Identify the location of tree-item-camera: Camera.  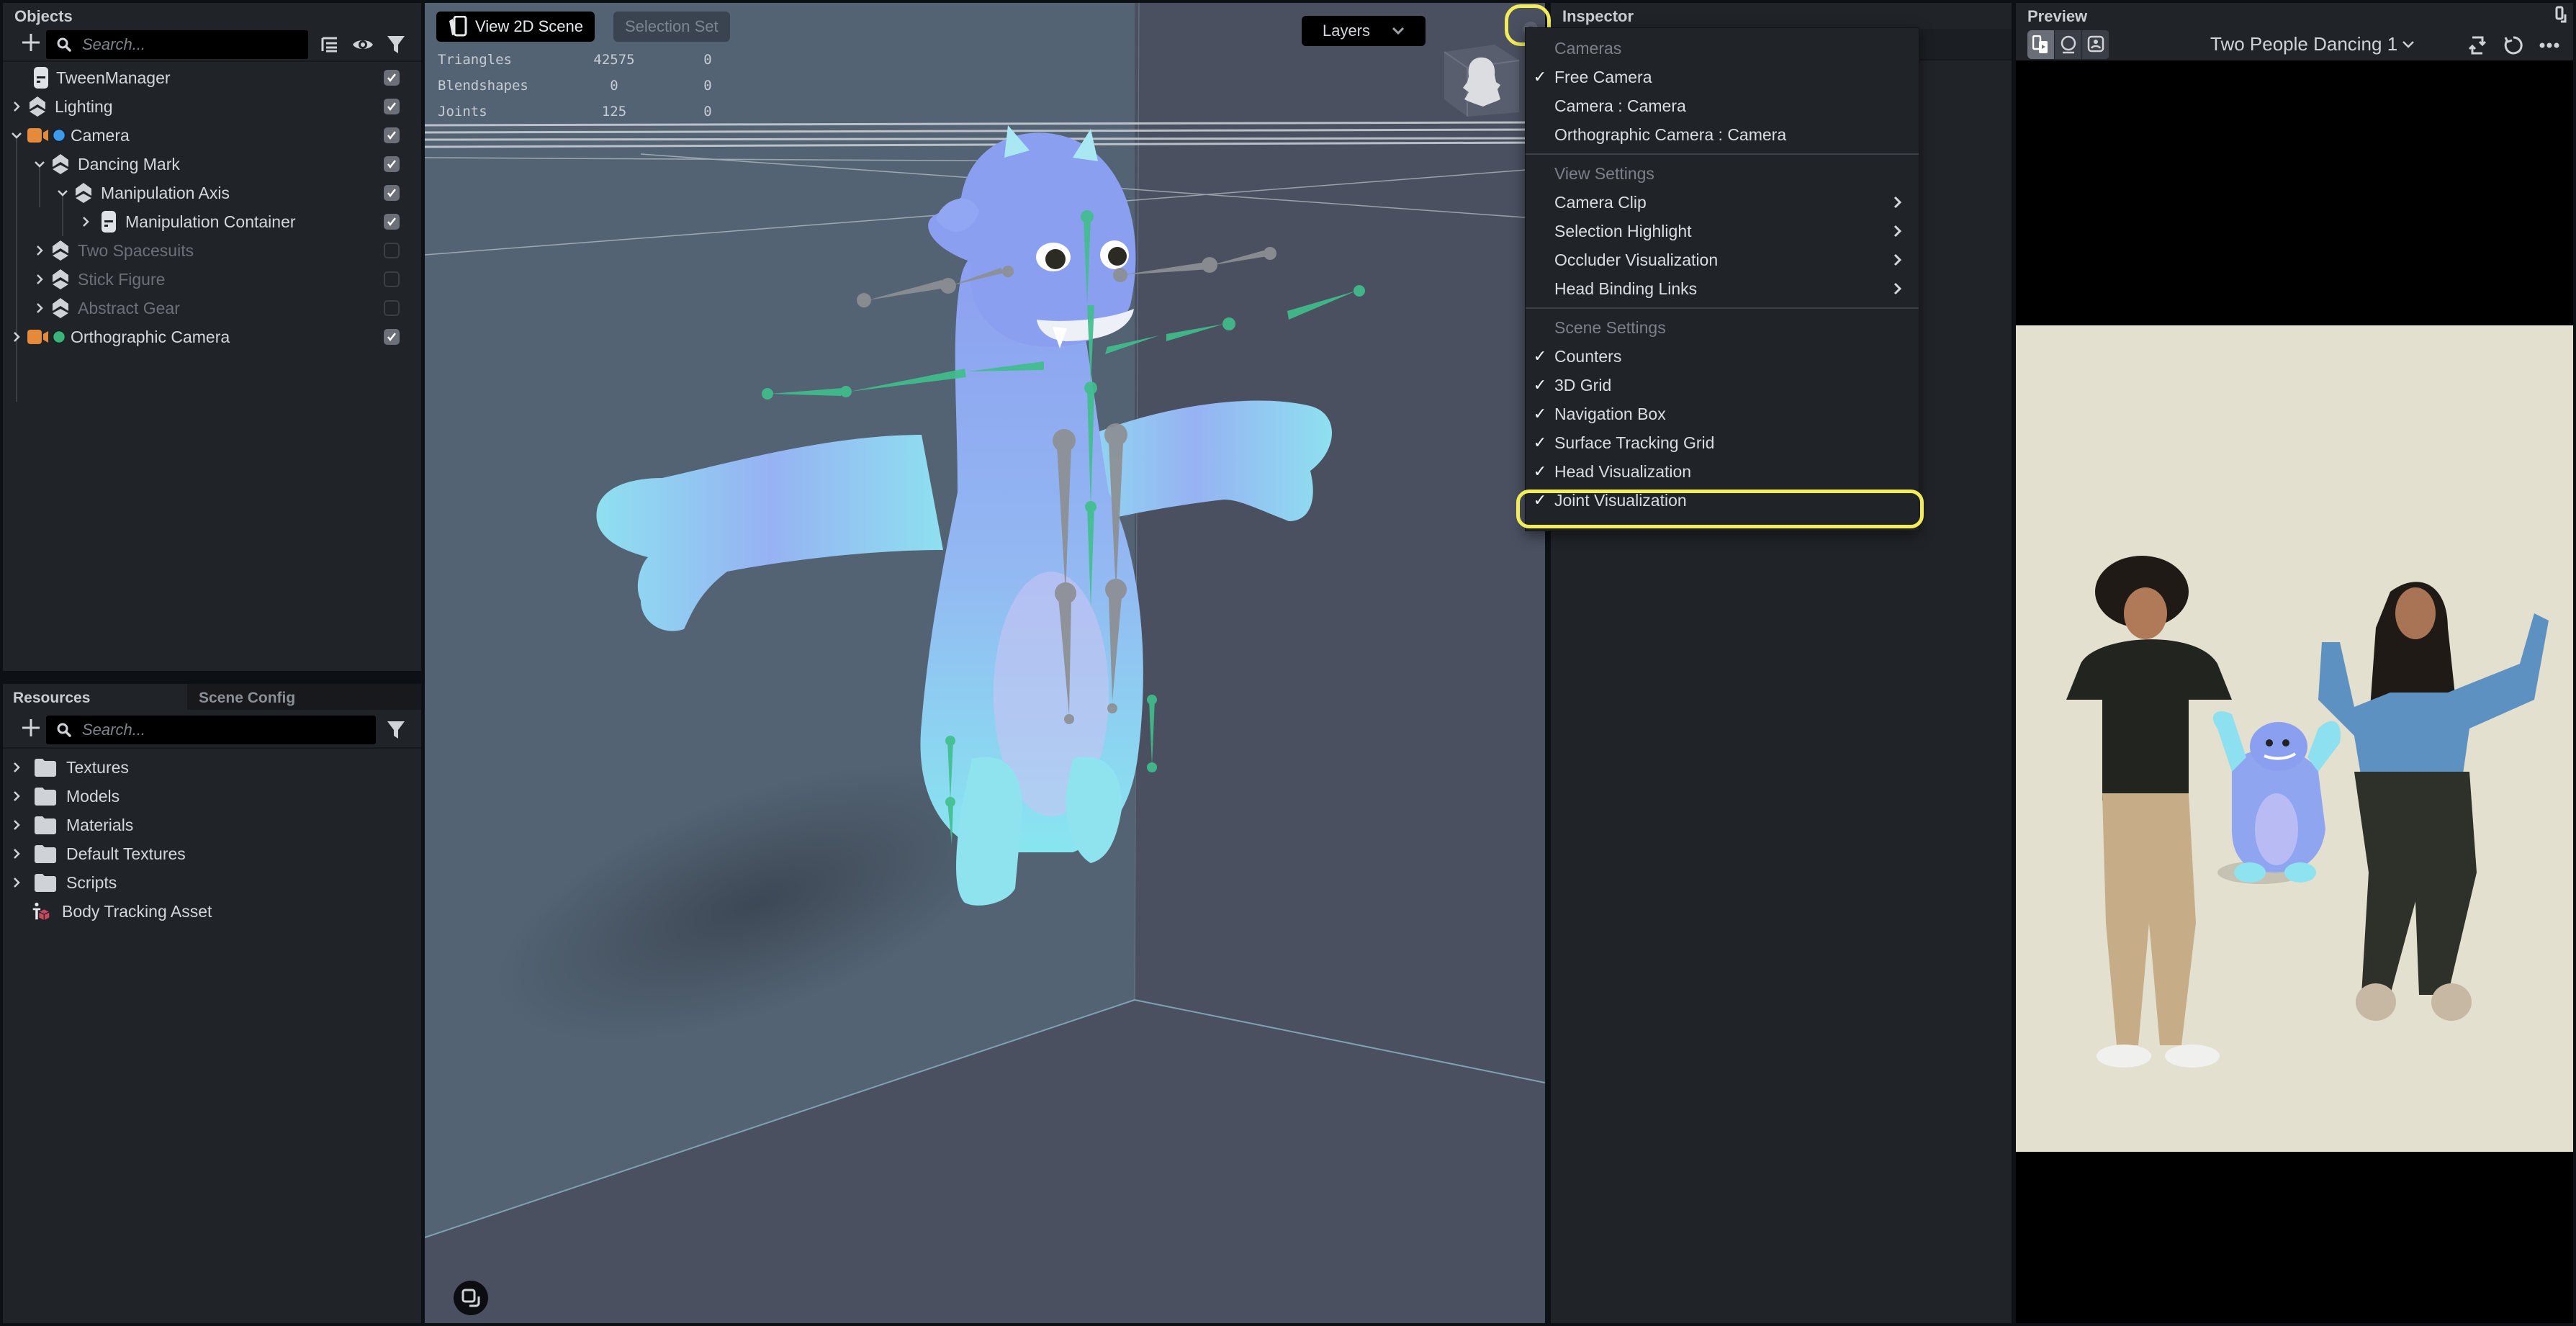
(212, 135).